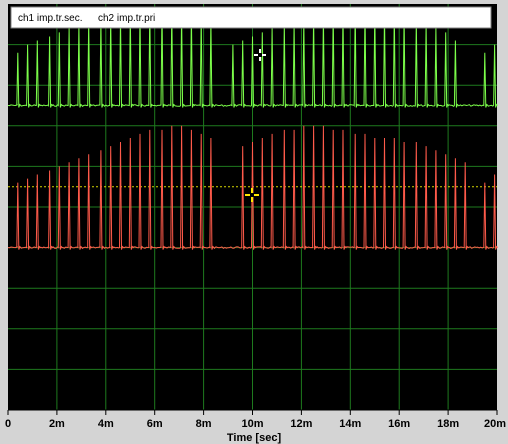 The image size is (508, 444). Describe the element at coordinates (252, 424) in the screenshot. I see `x-tick-label: 10m` at that location.